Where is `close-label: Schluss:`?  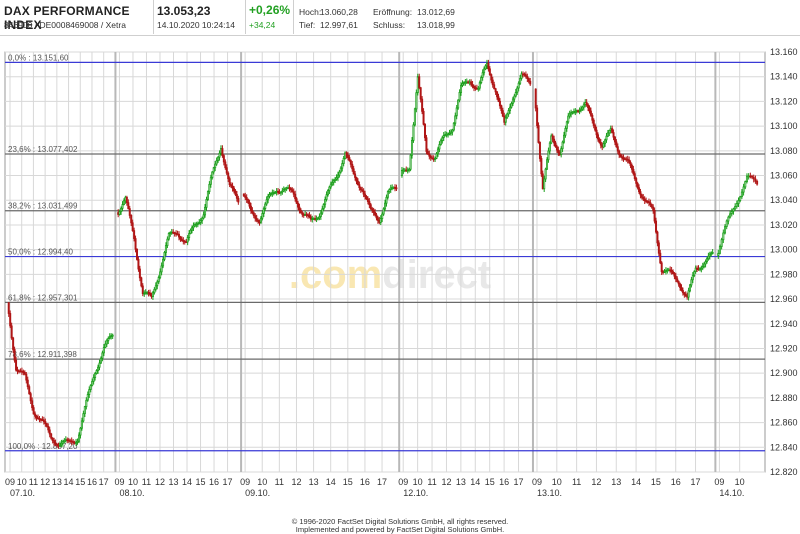
close-label: Schluss: is located at coordinates (389, 25).